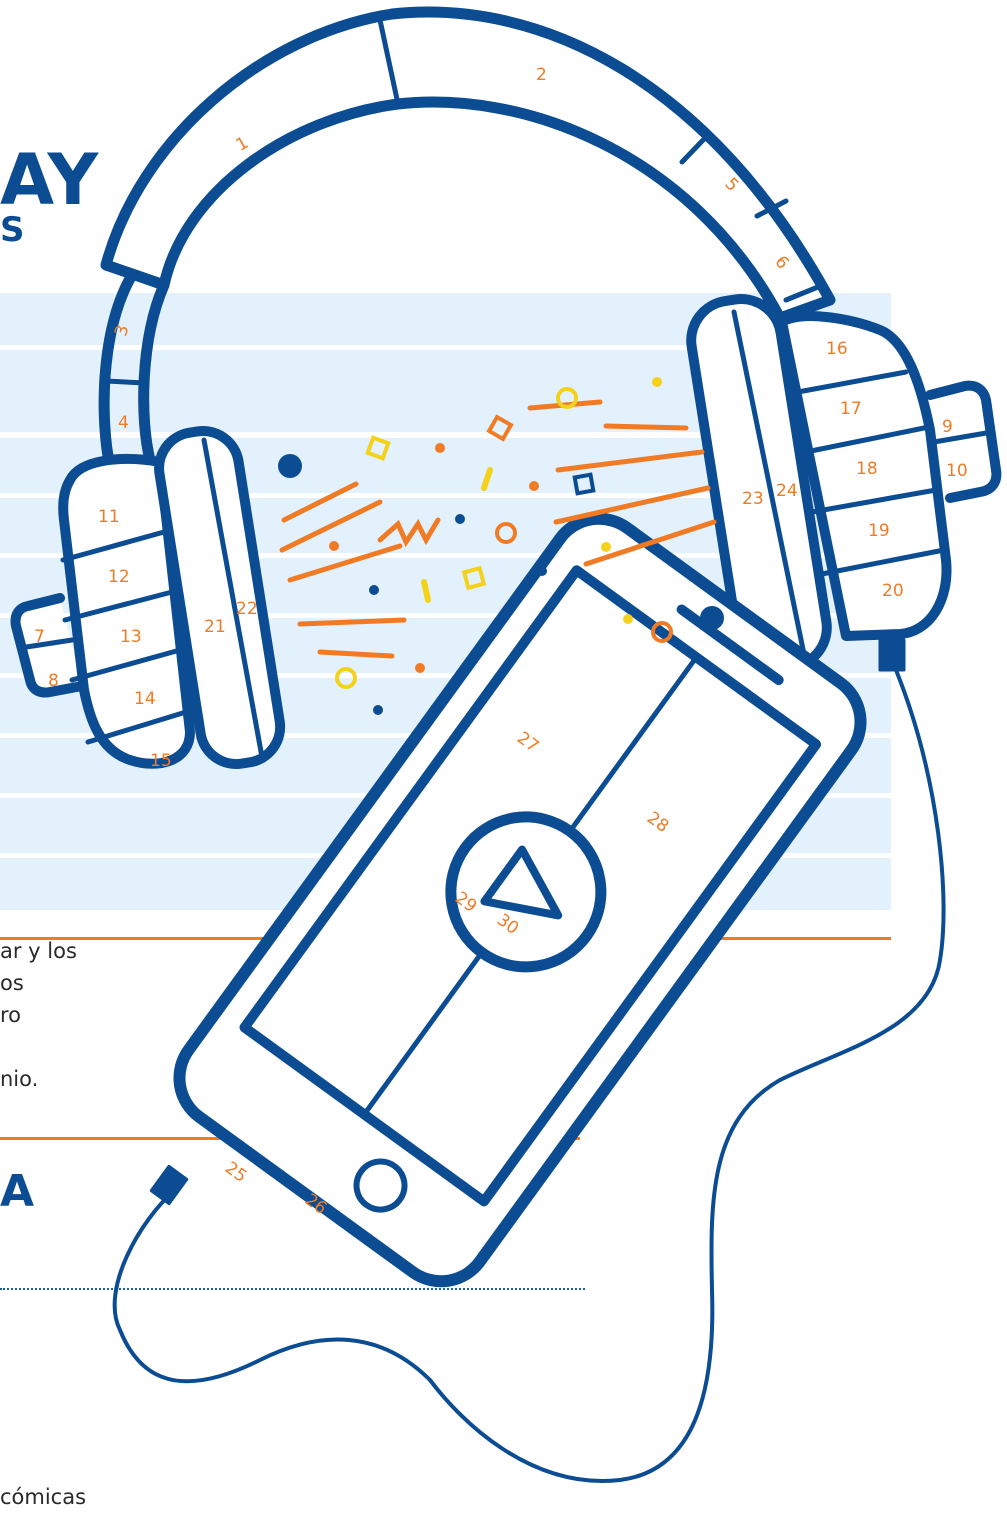 The height and width of the screenshot is (1521, 1007). I want to click on segment-label: 23, so click(753, 499).